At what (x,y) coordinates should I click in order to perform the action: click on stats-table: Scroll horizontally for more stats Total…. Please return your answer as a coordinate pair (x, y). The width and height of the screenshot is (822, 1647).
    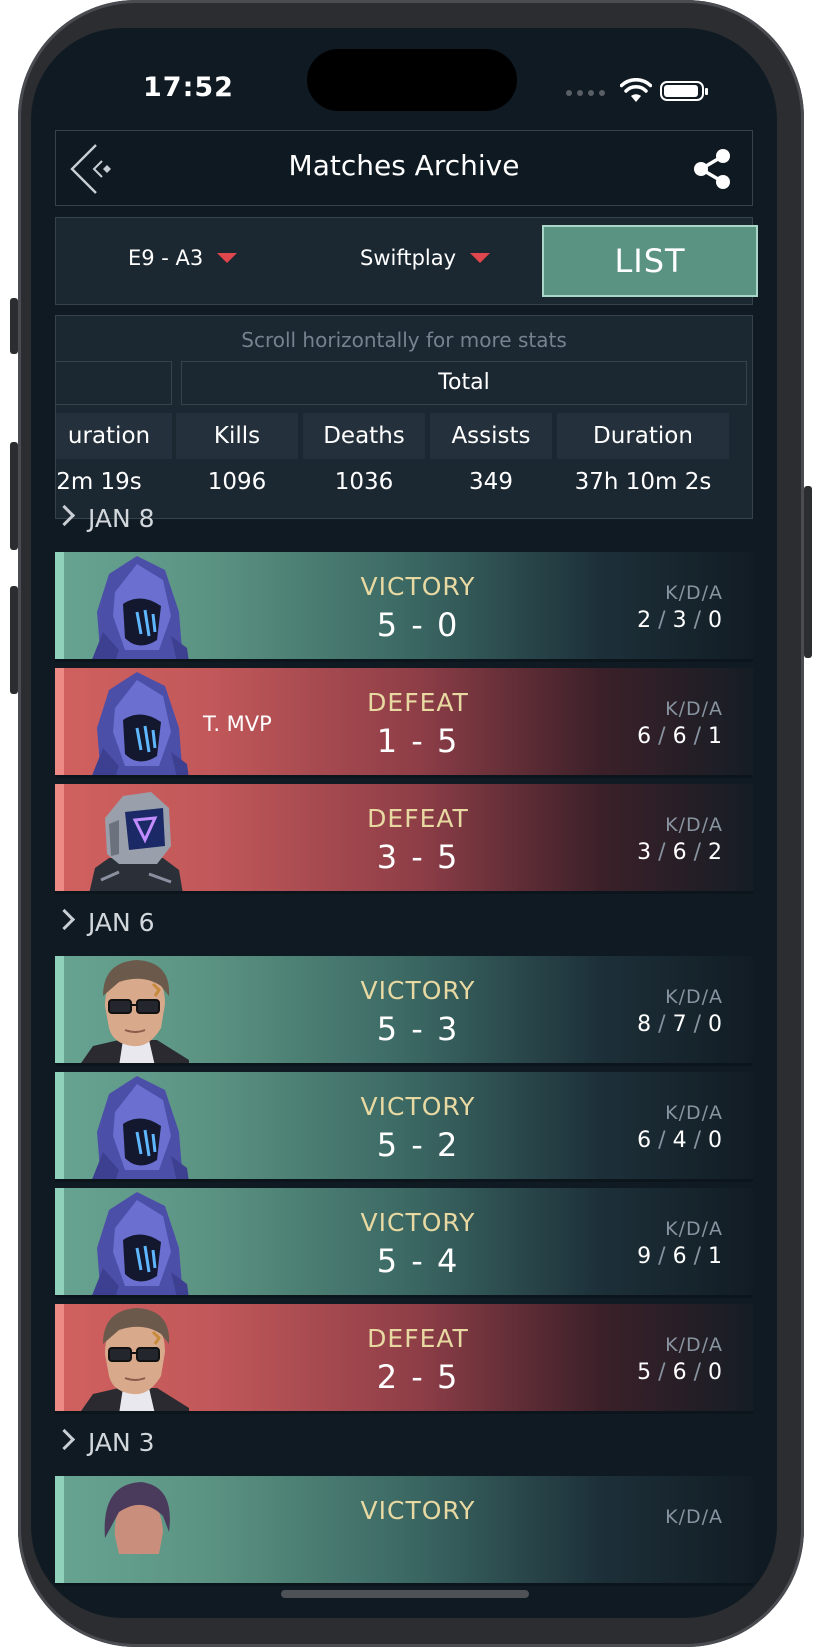
    Looking at the image, I should click on (404, 417).